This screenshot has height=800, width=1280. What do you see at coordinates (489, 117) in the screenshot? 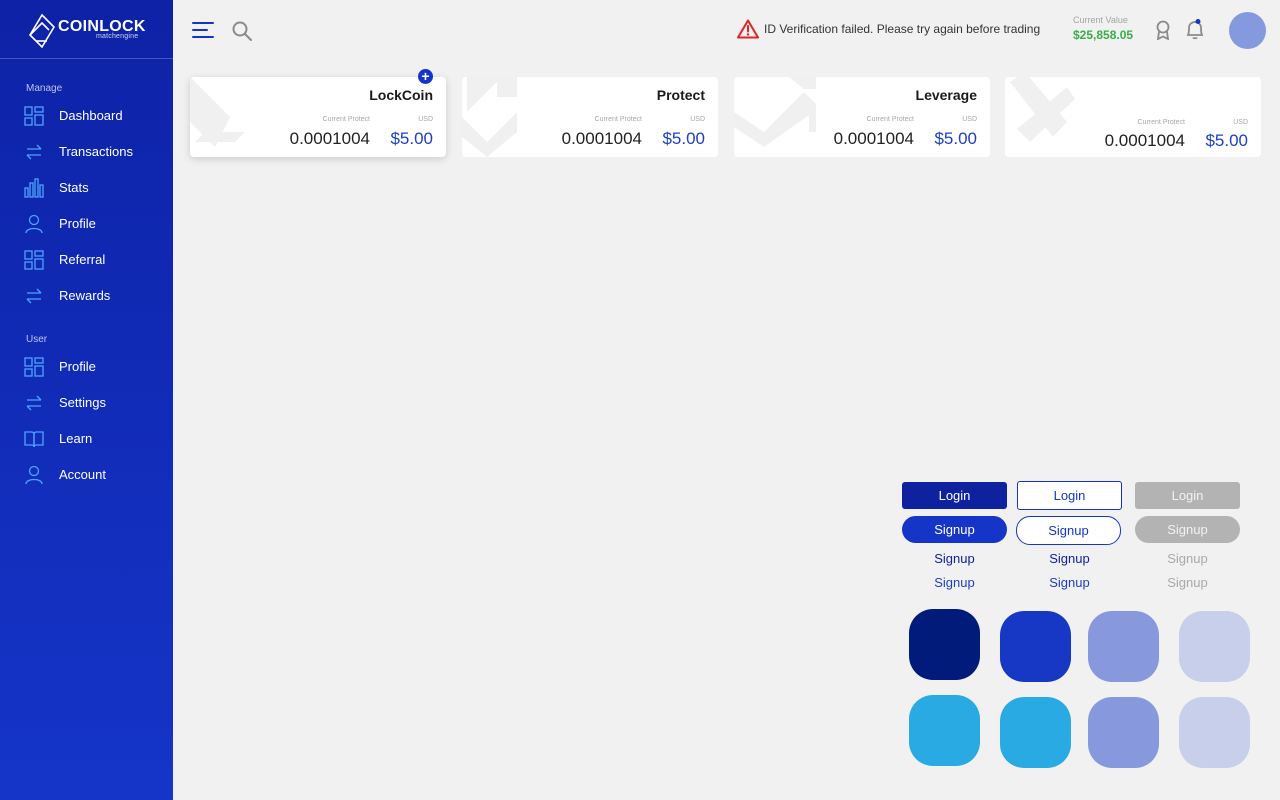
I see `protect-watermark-icon` at bounding box center [489, 117].